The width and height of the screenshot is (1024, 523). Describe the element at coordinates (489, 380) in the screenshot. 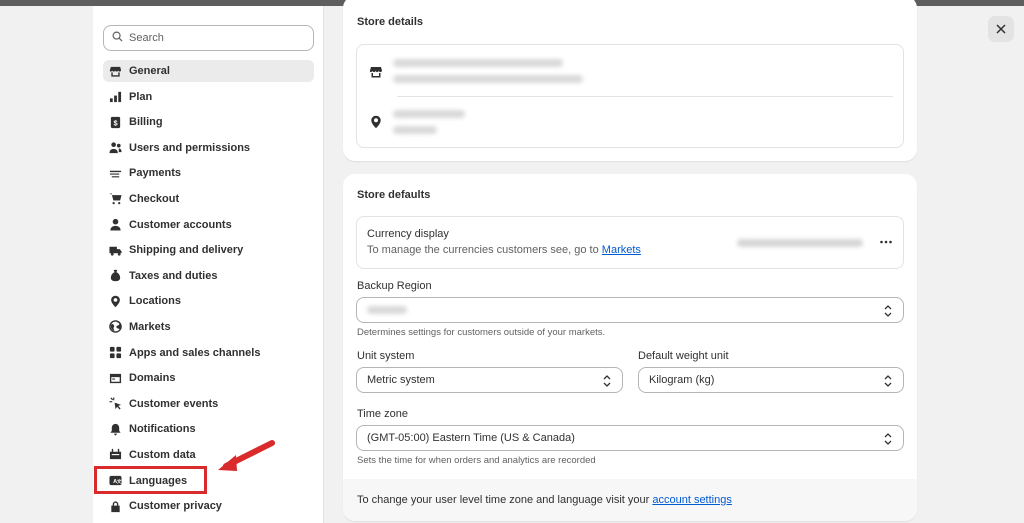

I see `unit-system-select: Metric system` at that location.